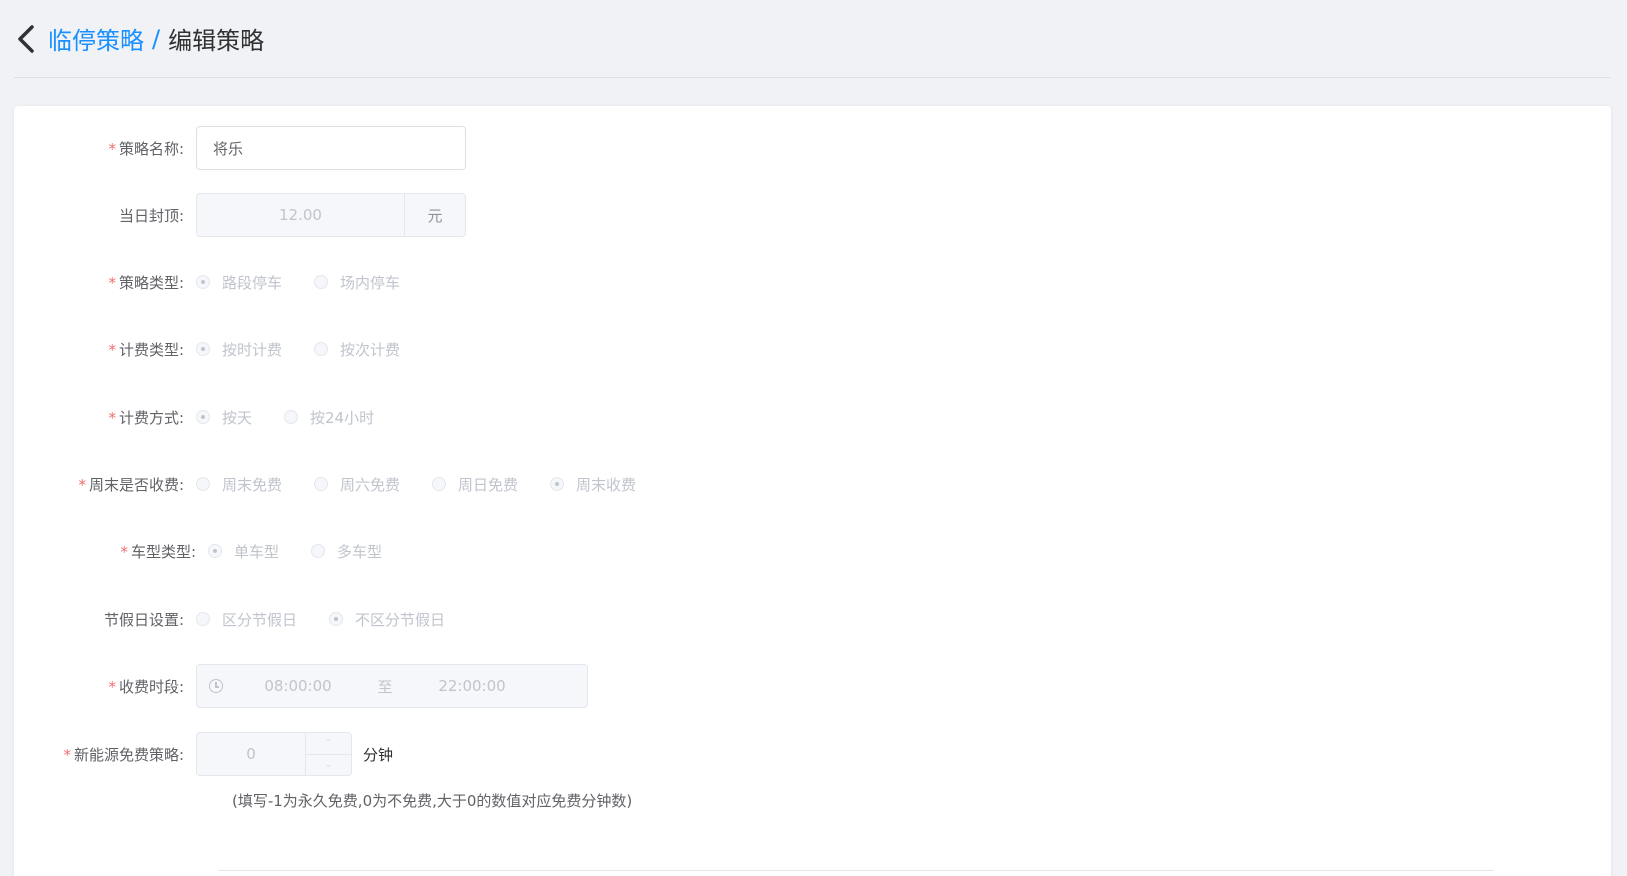  I want to click on daily-cap-input-group: 12.00 元, so click(331, 215).